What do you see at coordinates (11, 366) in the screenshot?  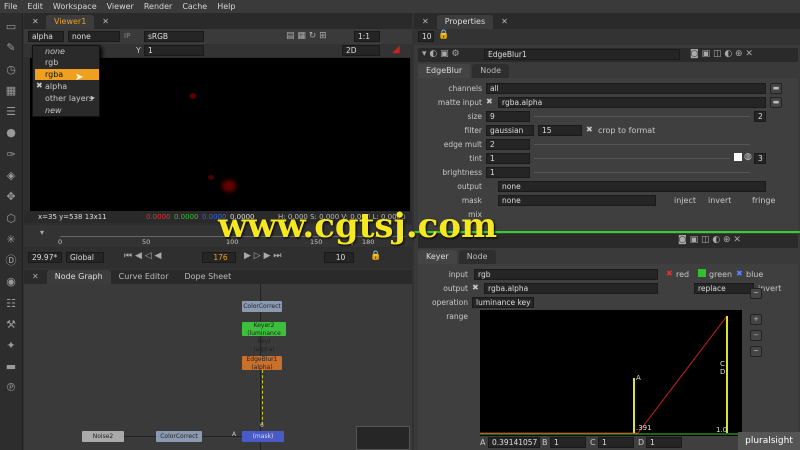 I see `furnace-icon: ▬` at bounding box center [11, 366].